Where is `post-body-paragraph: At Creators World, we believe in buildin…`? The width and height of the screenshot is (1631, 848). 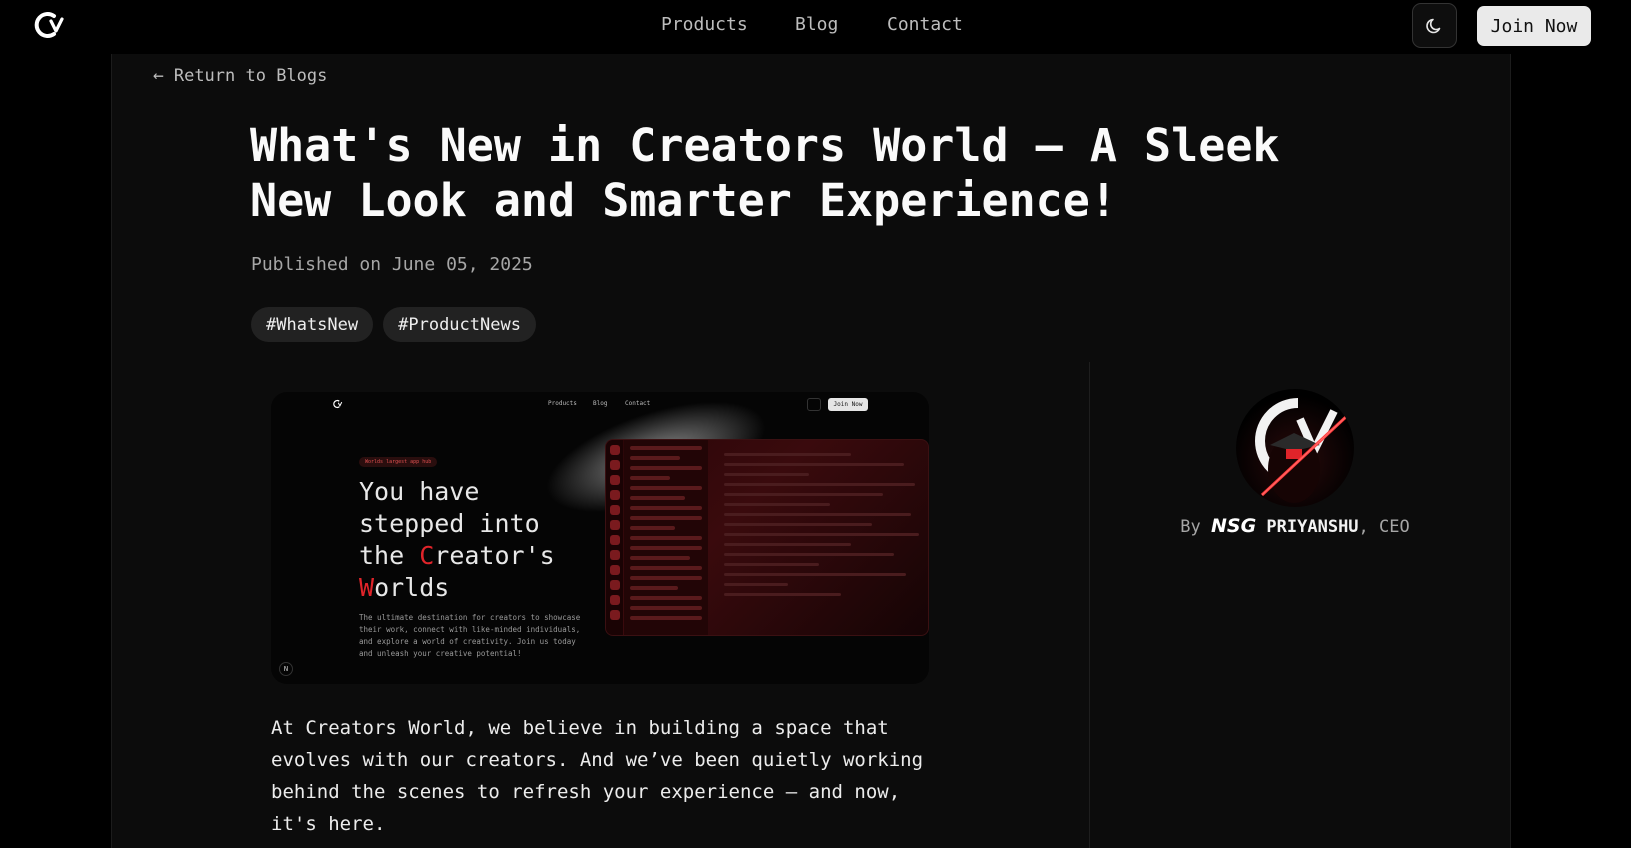 post-body-paragraph: At Creators World, we believe in buildin… is located at coordinates (597, 776).